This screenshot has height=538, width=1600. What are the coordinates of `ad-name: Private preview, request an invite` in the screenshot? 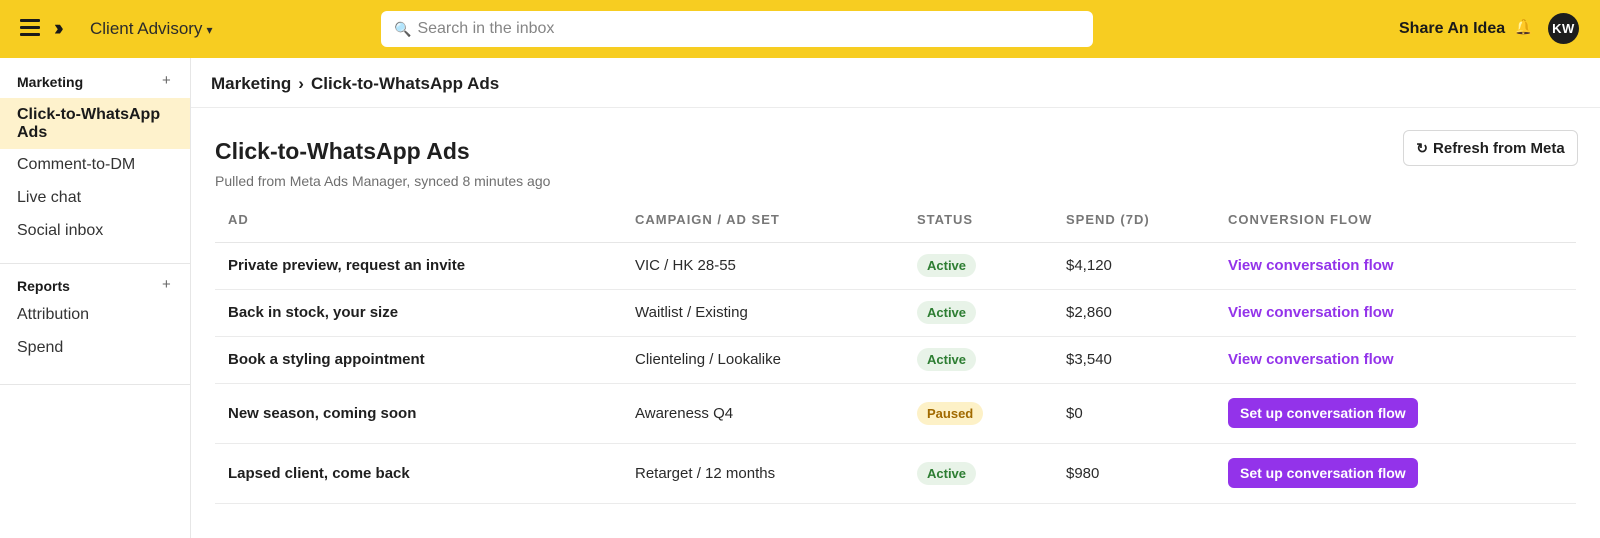 It's located at (425, 266).